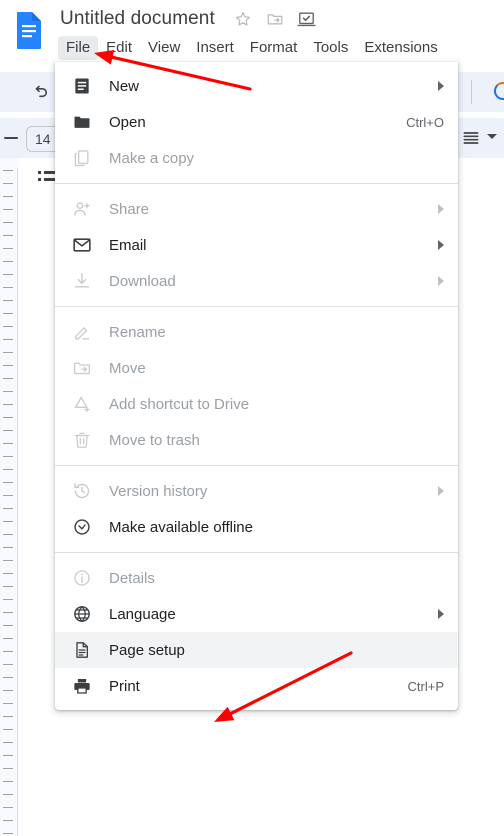 This screenshot has width=504, height=836. I want to click on menu-item-make-available-offline: Make available offline, so click(256, 527).